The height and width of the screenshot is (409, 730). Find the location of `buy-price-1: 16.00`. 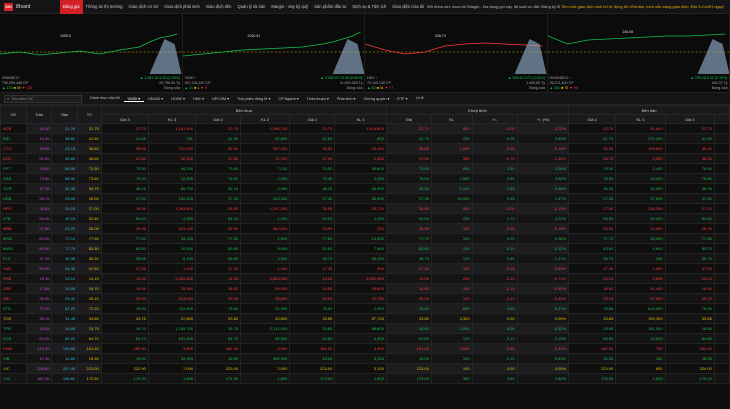

buy-price-1: 16.00 is located at coordinates (312, 358).